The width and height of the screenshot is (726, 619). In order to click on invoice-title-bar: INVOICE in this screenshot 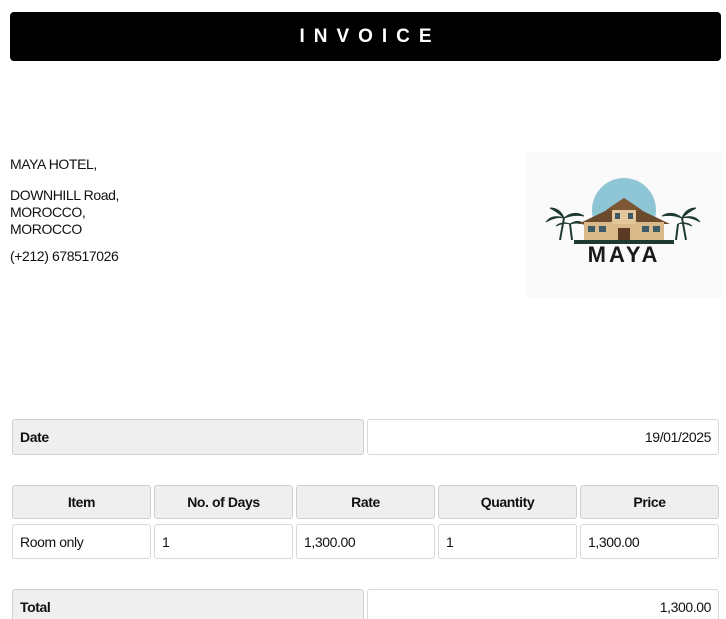, I will do `click(365, 36)`.